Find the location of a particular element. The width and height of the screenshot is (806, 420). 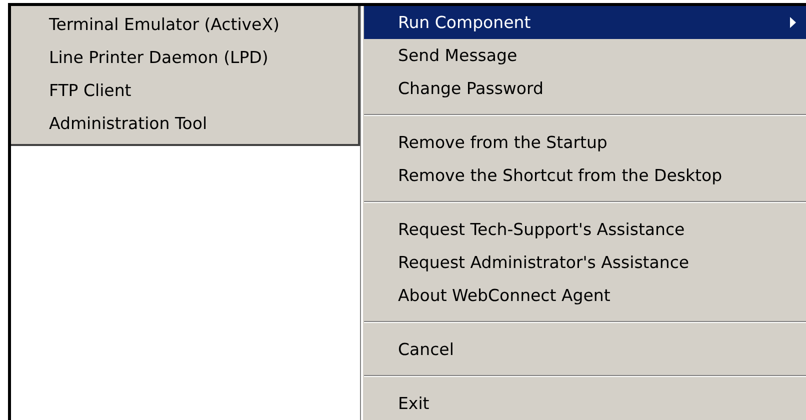

submenu-item: FTP Client is located at coordinates (184, 90).